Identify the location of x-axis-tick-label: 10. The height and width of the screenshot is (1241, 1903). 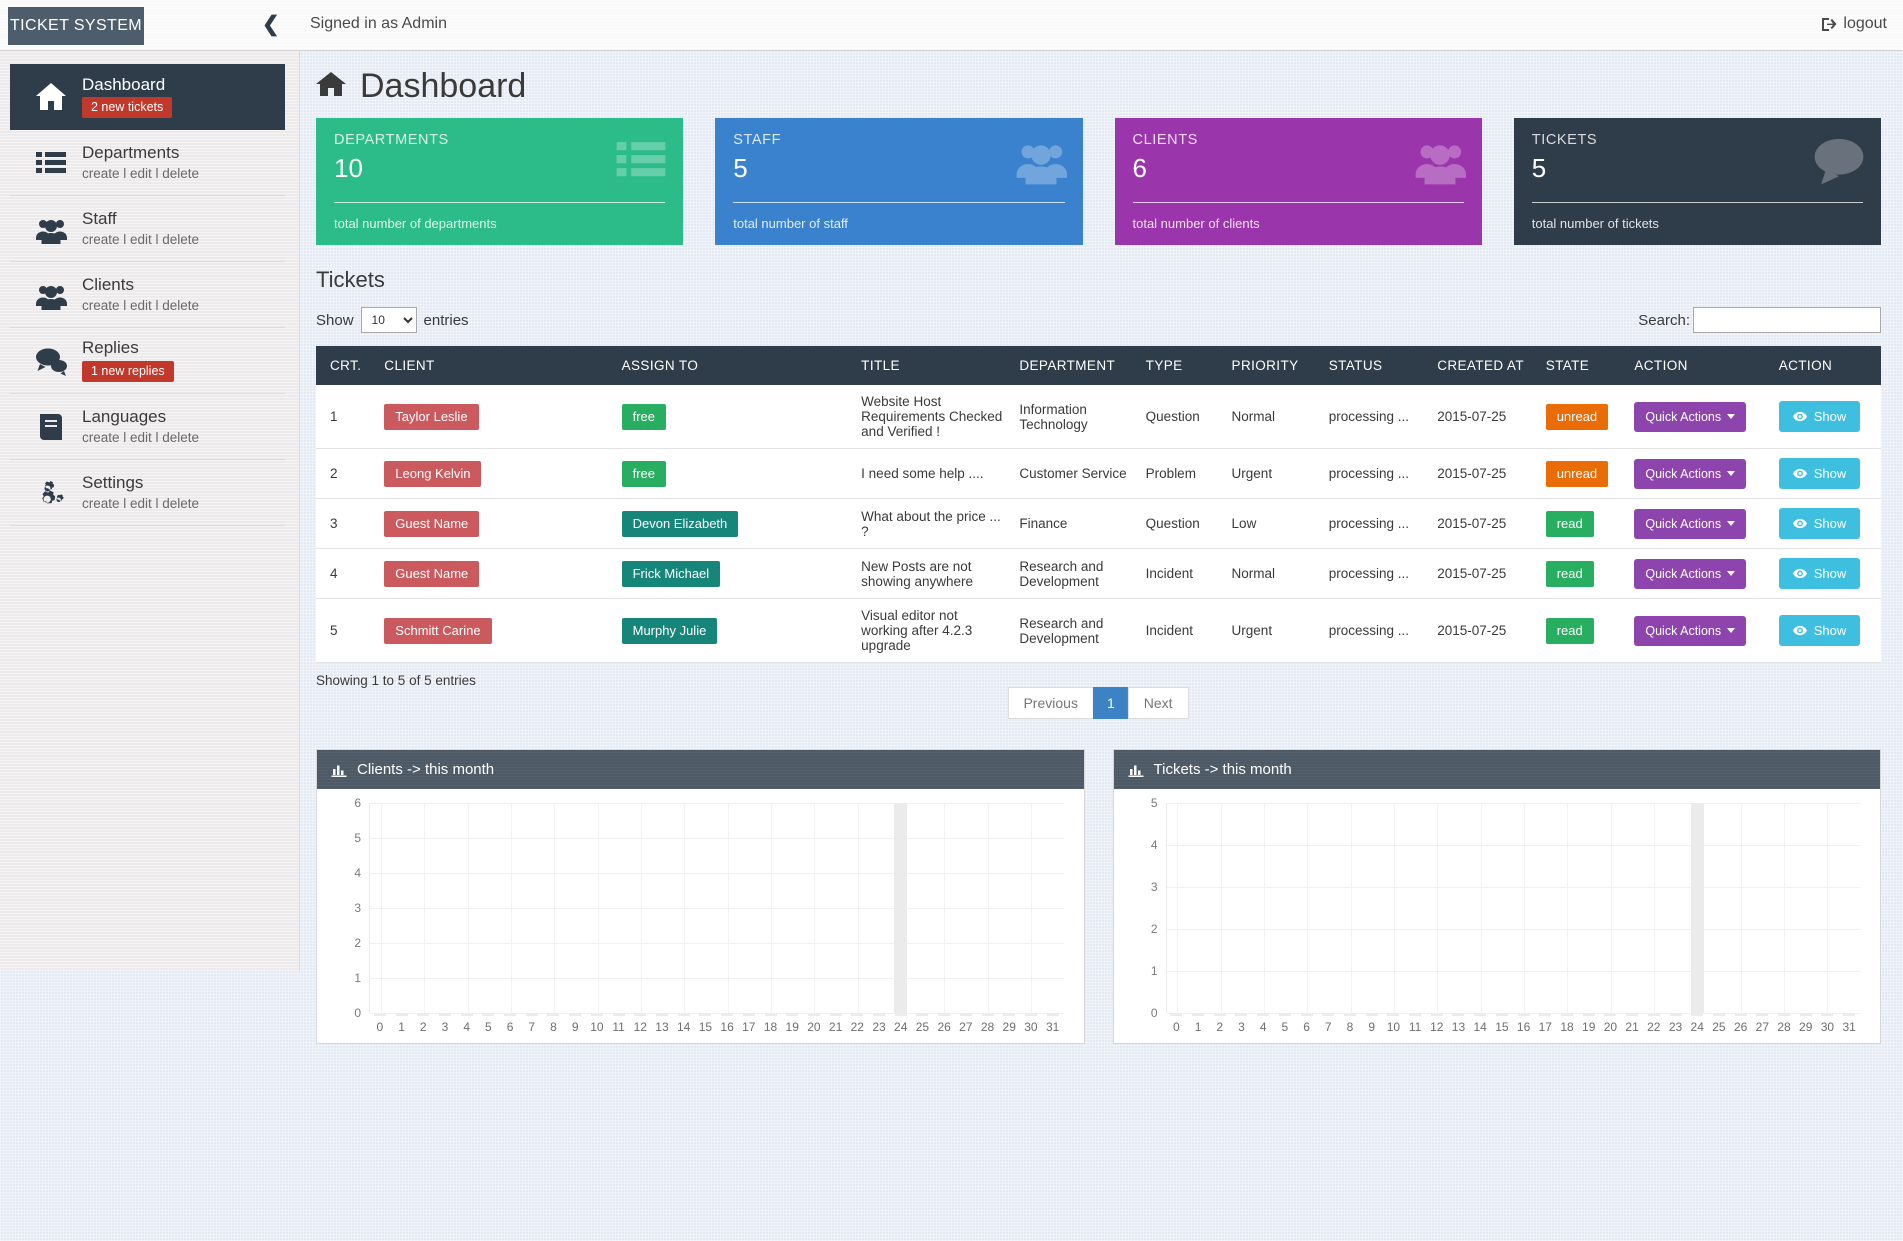
(1393, 1027).